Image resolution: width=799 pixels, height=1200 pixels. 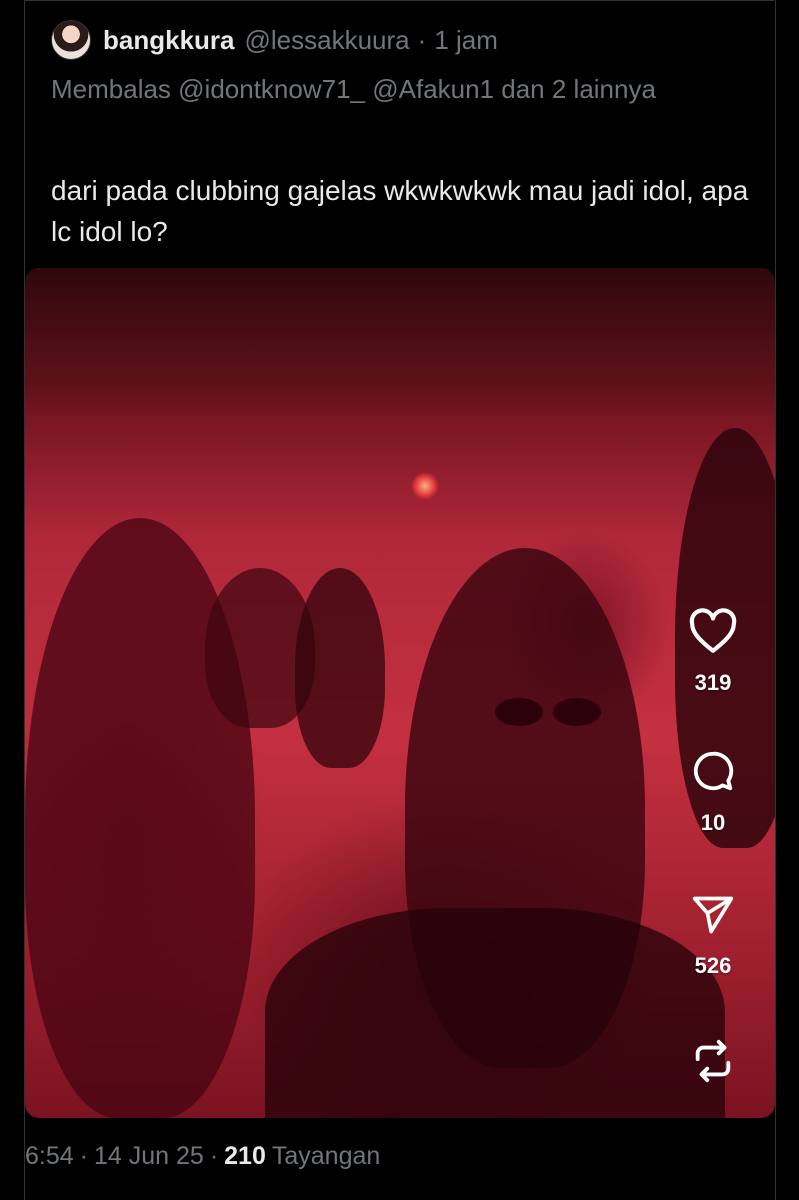 What do you see at coordinates (713, 771) in the screenshot?
I see `comment-icon` at bounding box center [713, 771].